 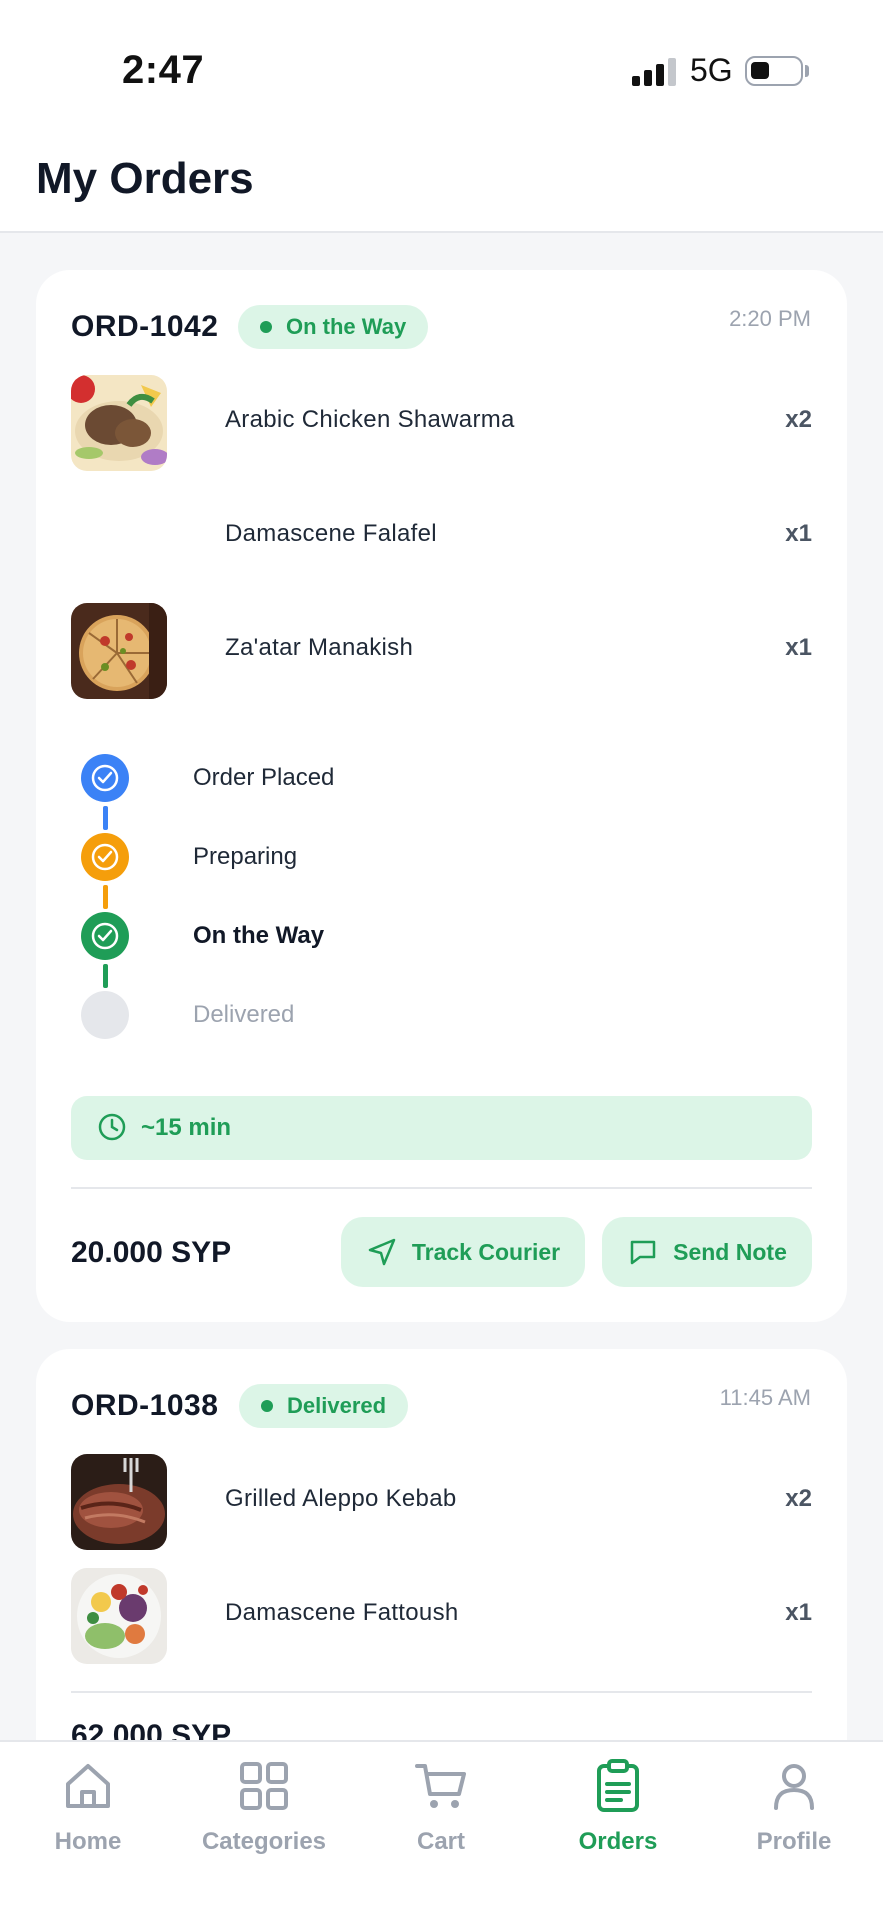 I want to click on nav-cart: Cart, so click(x=441, y=1818).